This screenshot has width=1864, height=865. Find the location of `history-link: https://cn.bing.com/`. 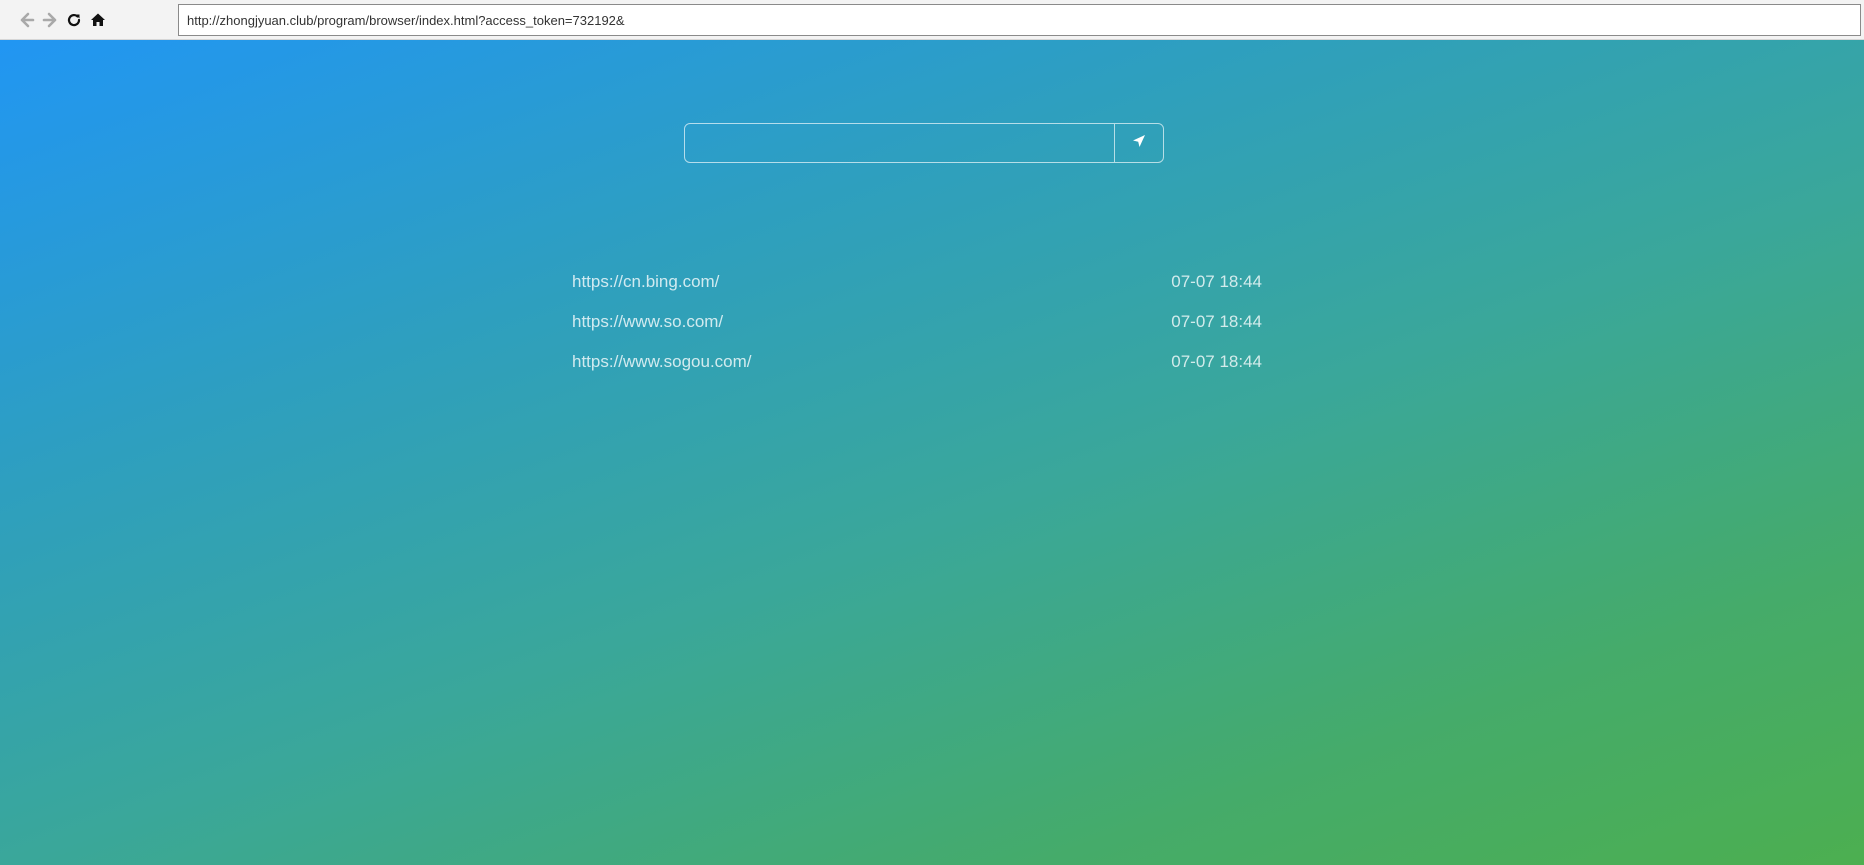

history-link: https://cn.bing.com/ is located at coordinates (645, 282).